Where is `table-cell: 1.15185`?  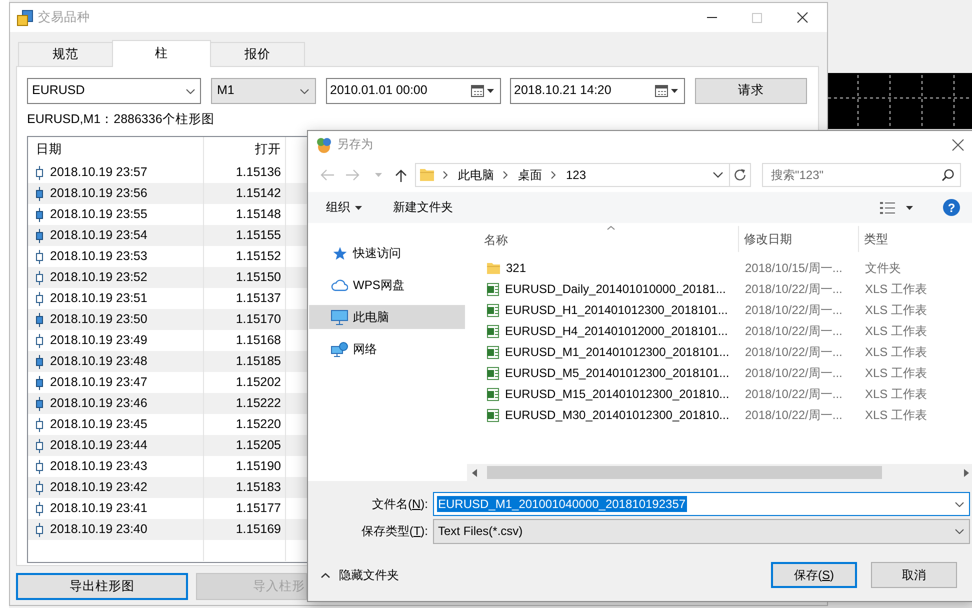
table-cell: 1.15185 is located at coordinates (245, 361).